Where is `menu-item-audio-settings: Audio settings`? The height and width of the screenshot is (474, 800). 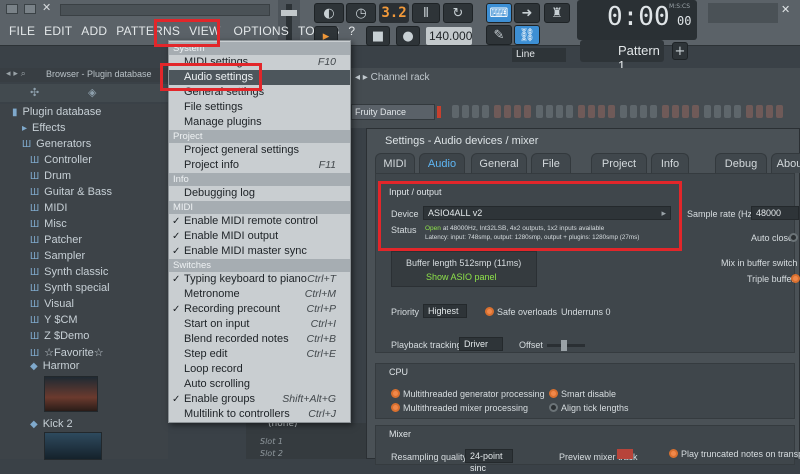
menu-item-audio-settings: Audio settings is located at coordinates (259, 77).